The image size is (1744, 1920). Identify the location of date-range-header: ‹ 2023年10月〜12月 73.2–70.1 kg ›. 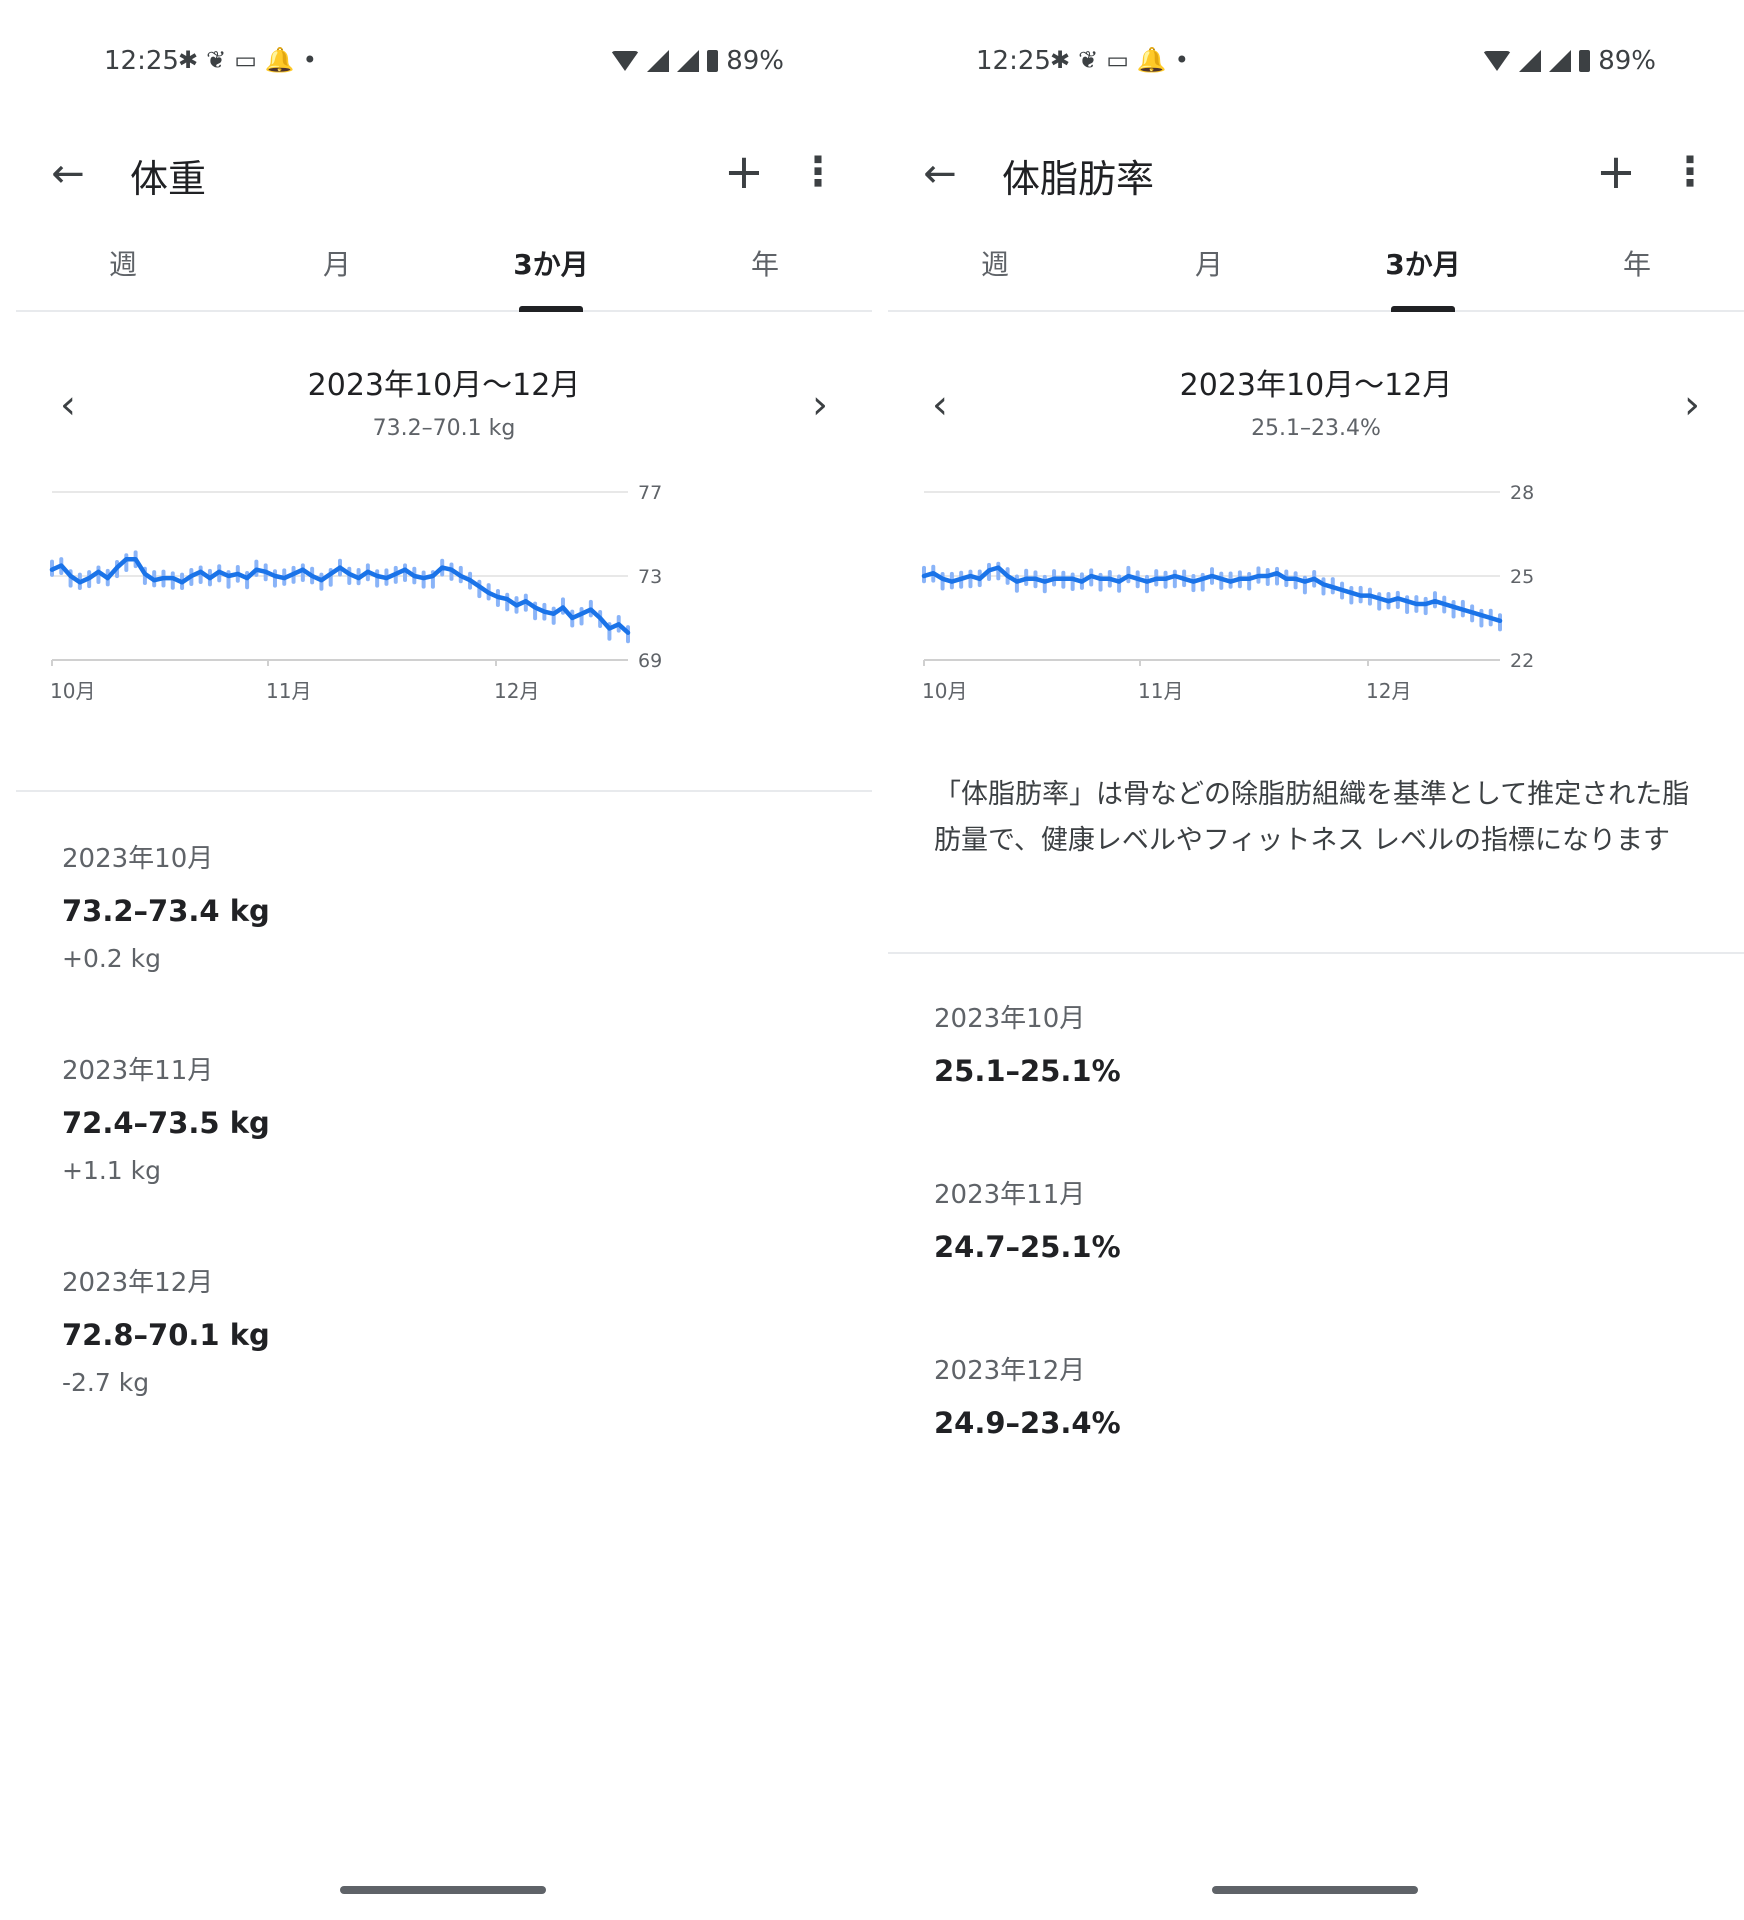
(444, 405).